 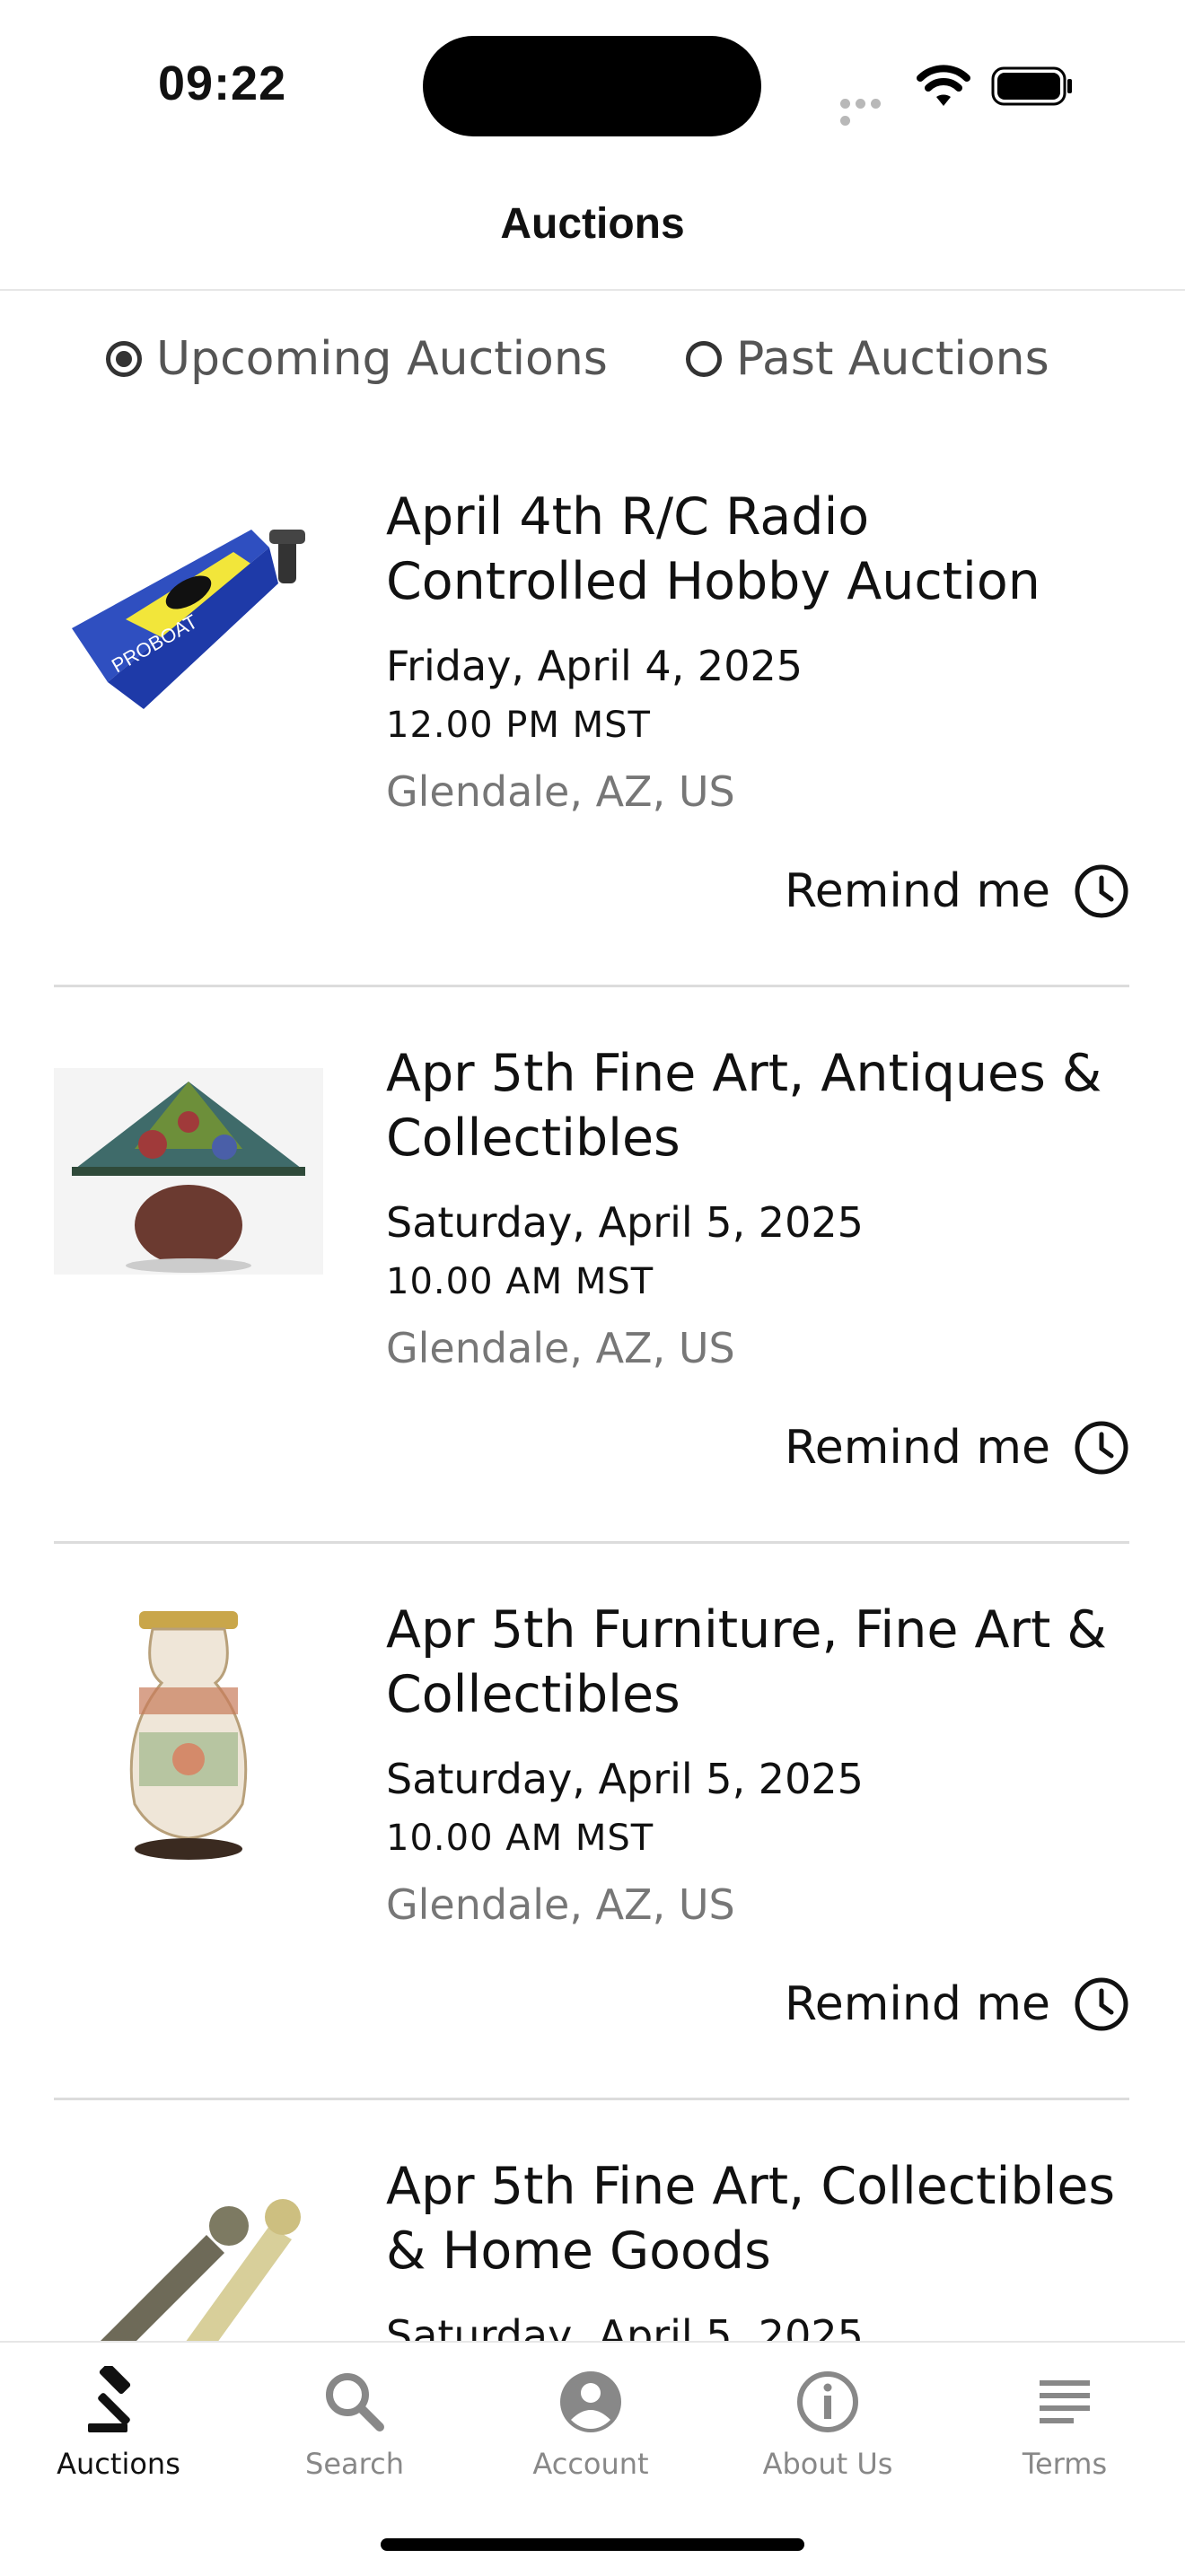 What do you see at coordinates (355, 2402) in the screenshot?
I see `search-icon` at bounding box center [355, 2402].